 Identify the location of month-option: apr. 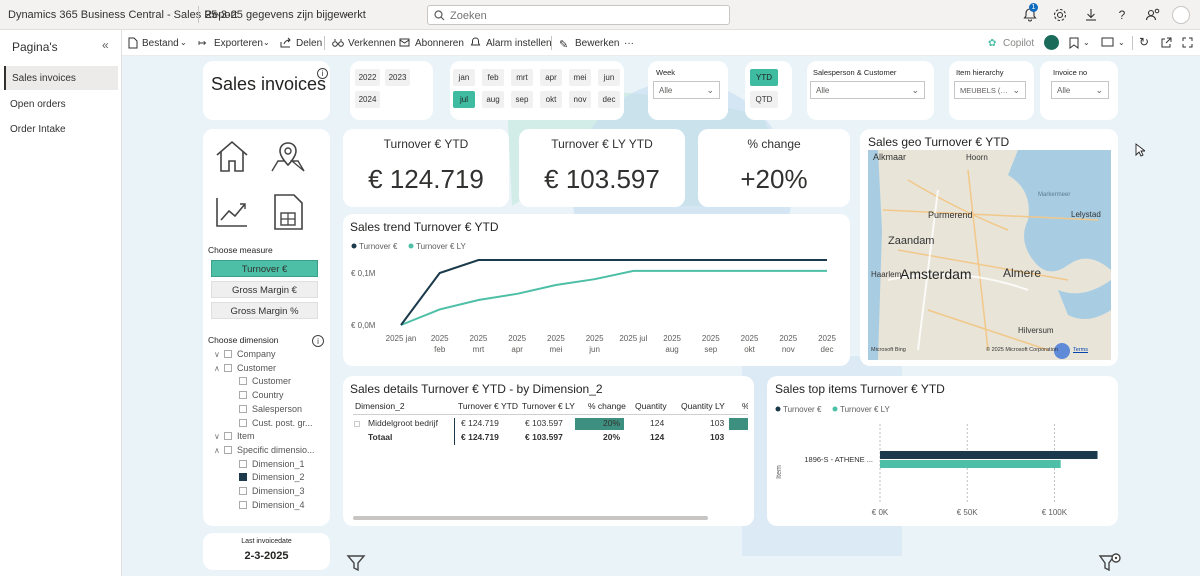
(551, 77).